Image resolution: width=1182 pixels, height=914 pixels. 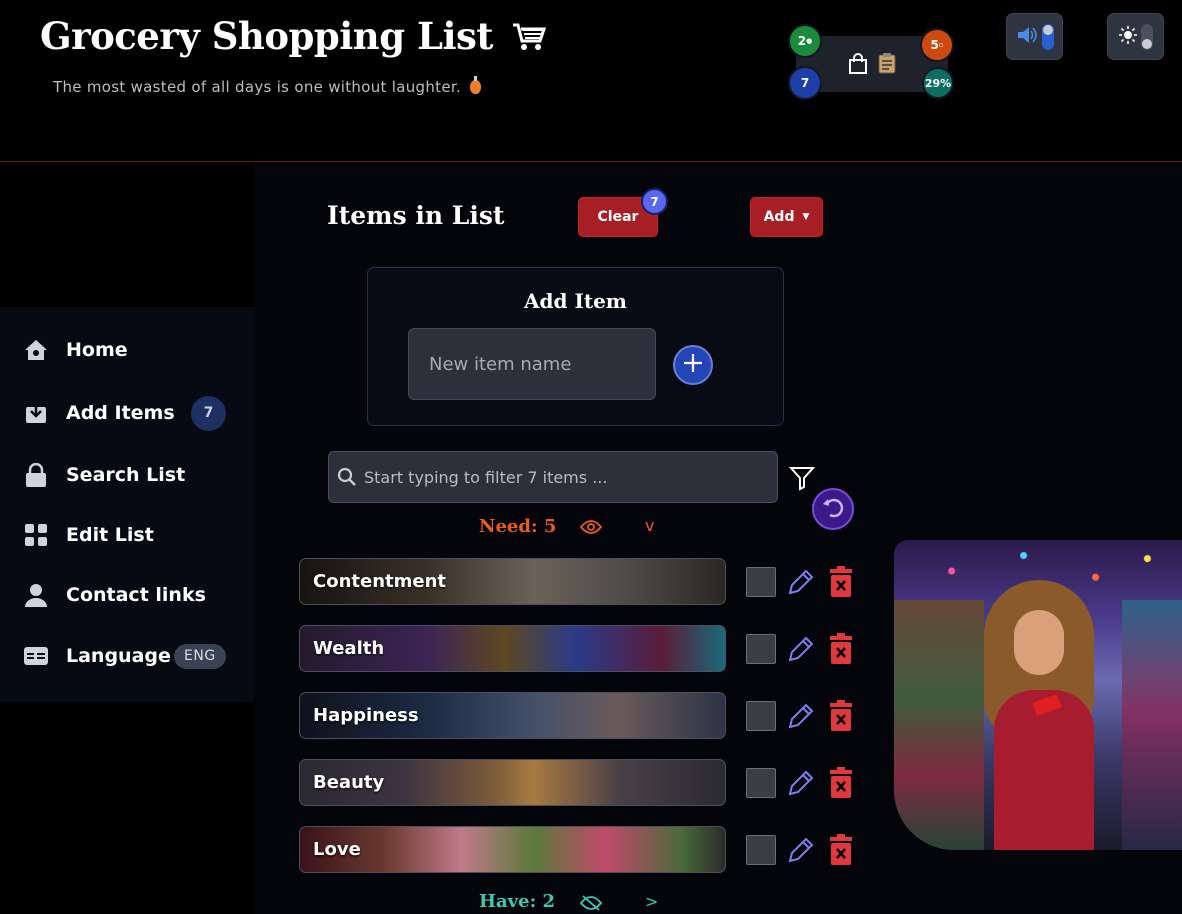 I want to click on need-count-badge: 2 ●, so click(x=805, y=41).